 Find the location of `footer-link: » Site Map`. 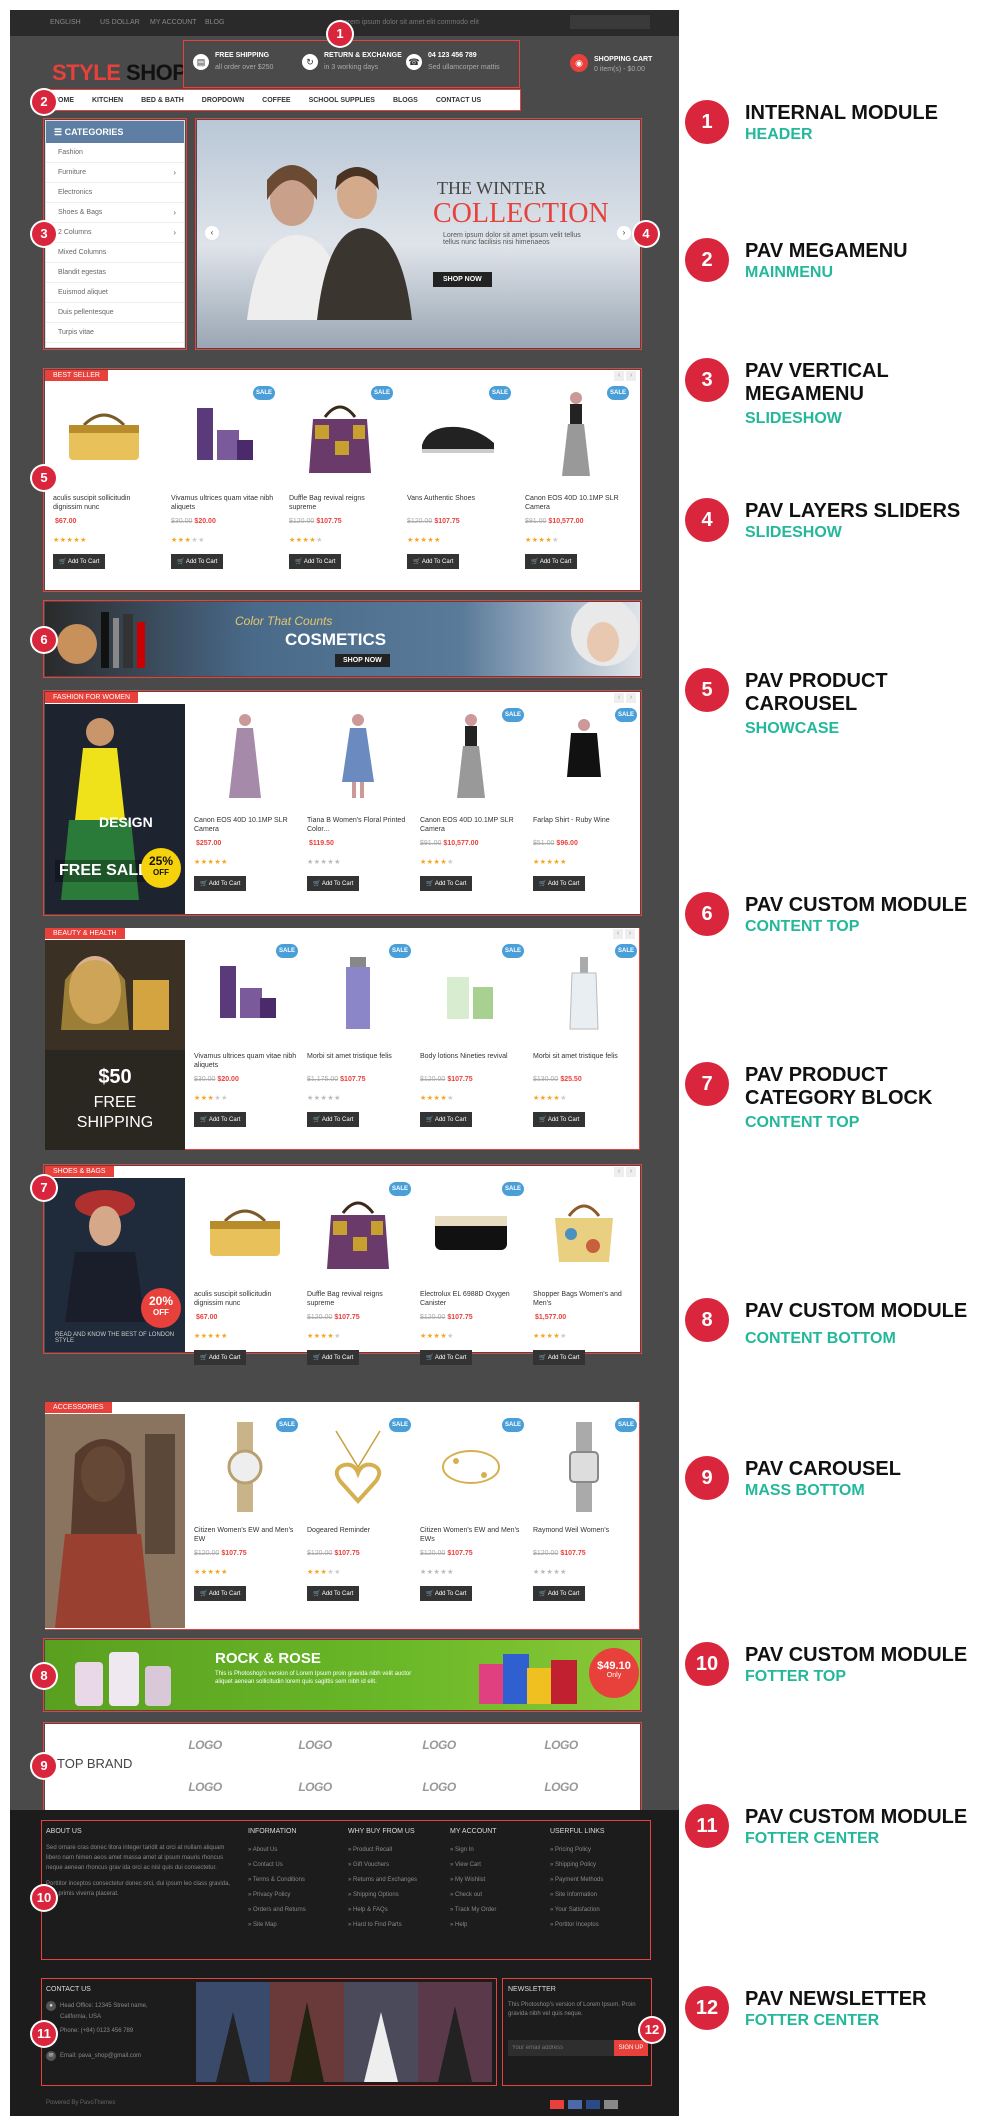

footer-link: » Site Map is located at coordinates (293, 1925).